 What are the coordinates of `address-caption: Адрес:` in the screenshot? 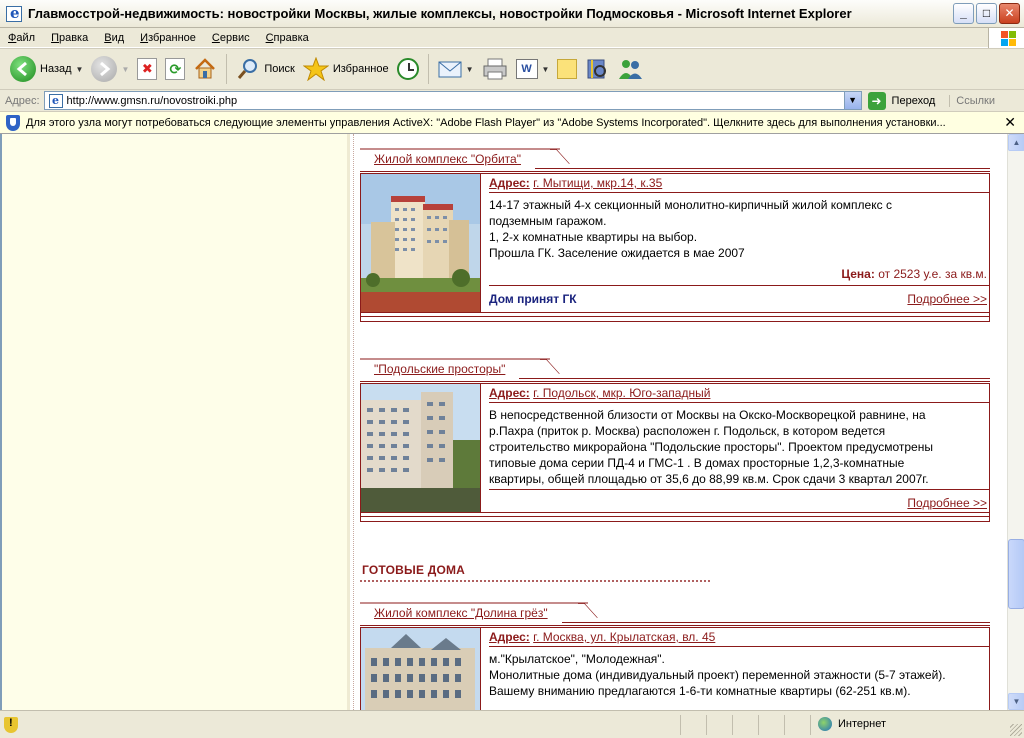 It's located at (509, 637).